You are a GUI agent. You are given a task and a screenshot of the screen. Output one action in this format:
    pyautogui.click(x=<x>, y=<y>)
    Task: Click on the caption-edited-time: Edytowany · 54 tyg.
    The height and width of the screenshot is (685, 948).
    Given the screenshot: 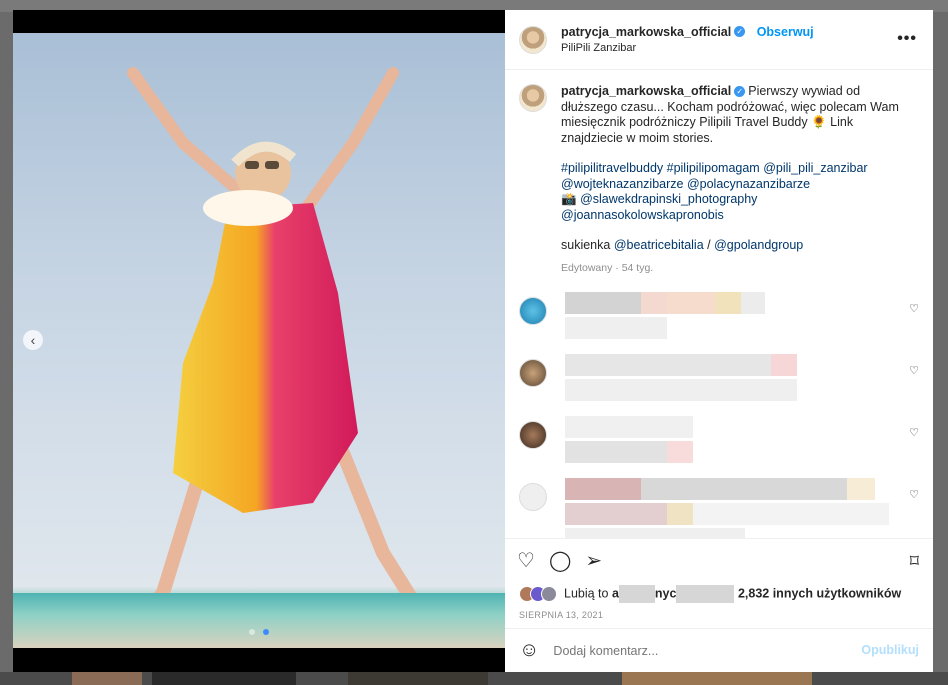 What is the action you would take?
    pyautogui.click(x=607, y=267)
    